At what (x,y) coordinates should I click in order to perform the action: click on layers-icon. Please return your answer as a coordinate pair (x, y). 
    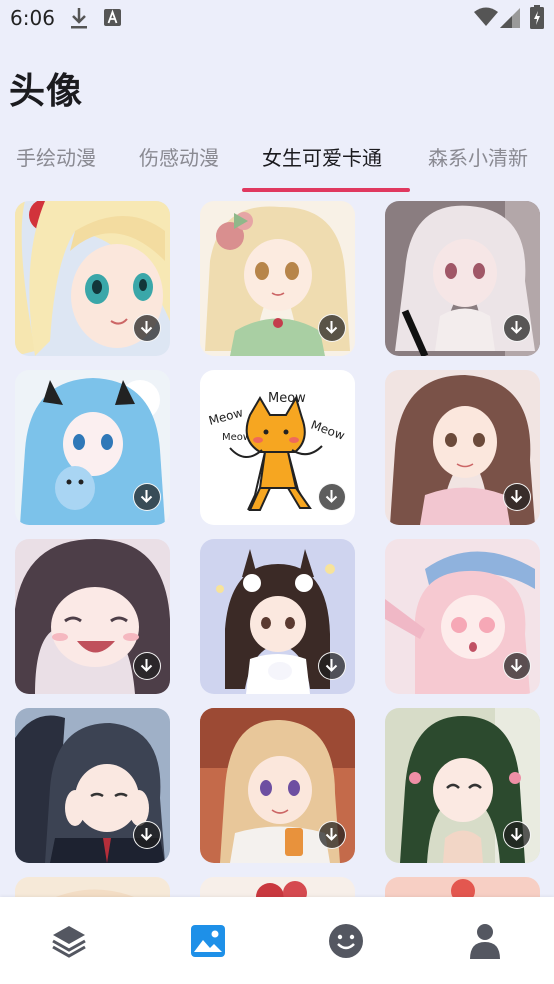
    Looking at the image, I should click on (69, 942).